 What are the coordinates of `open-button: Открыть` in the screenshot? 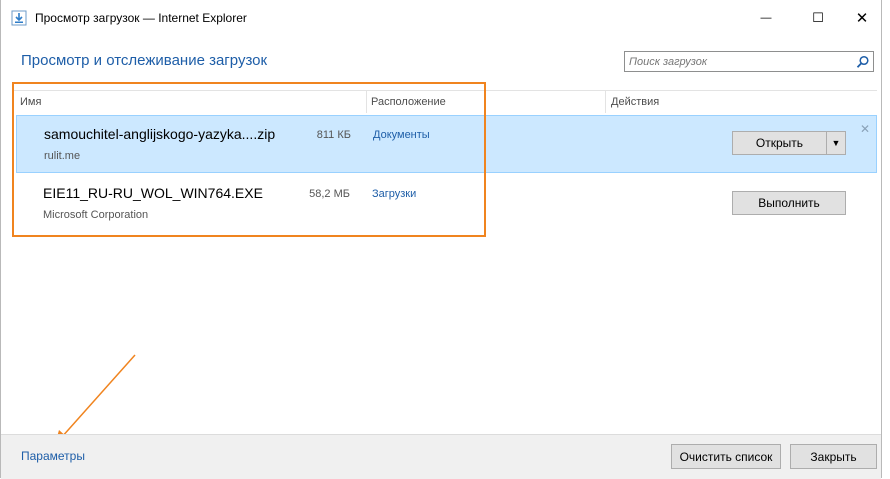 It's located at (779, 143).